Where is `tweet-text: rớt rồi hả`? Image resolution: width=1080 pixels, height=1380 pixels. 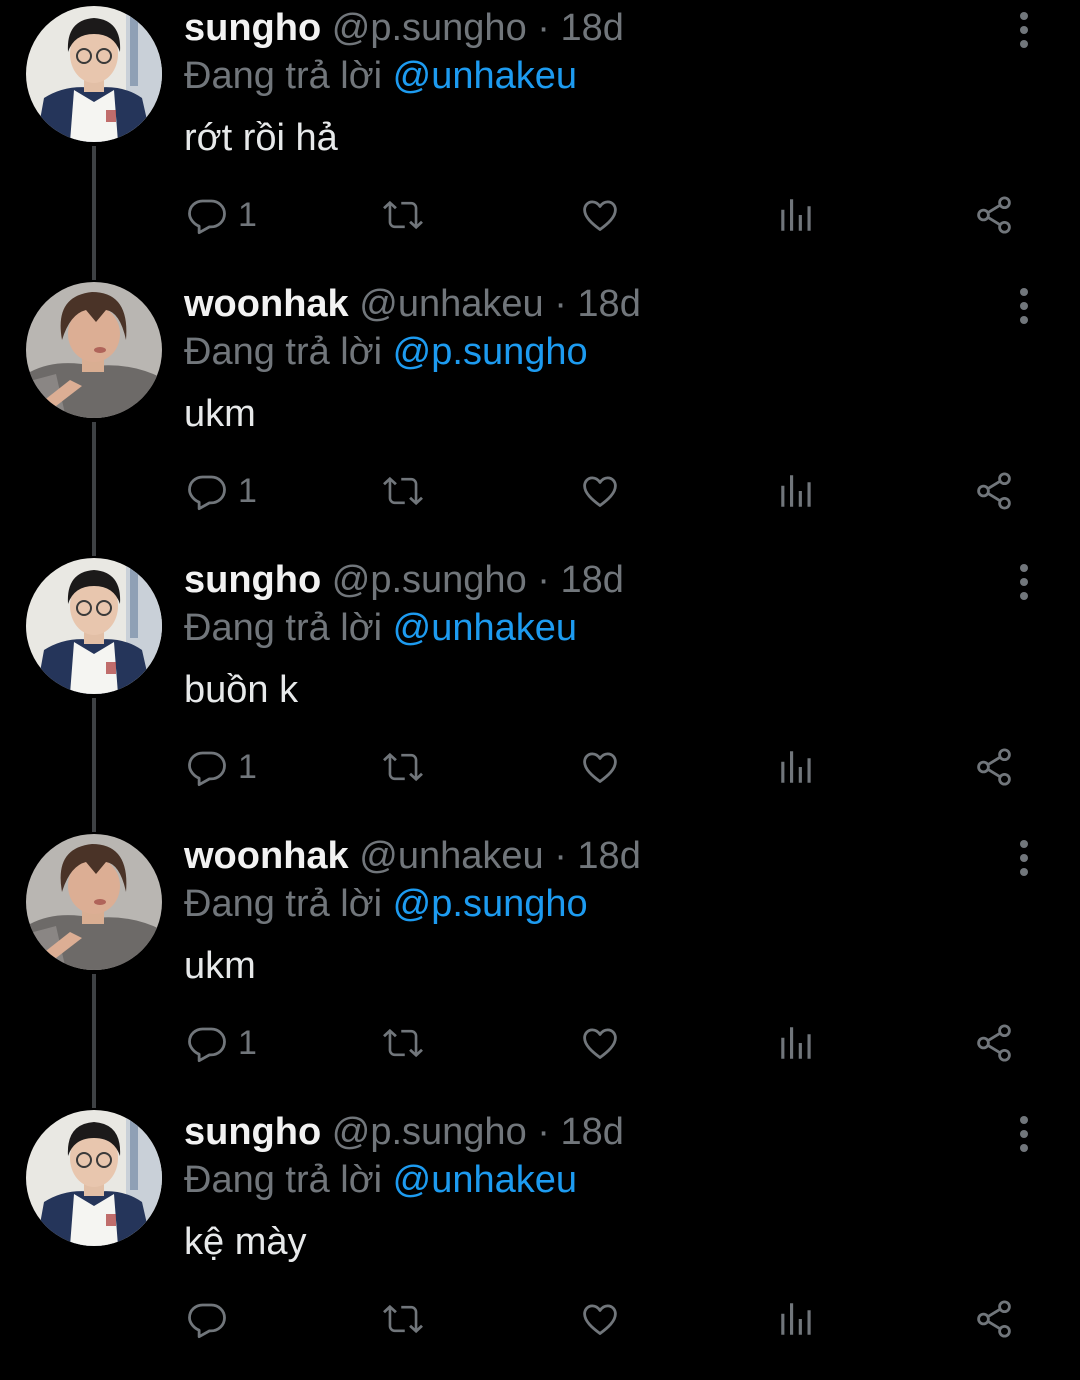 tweet-text: rớt rồi hả is located at coordinates (261, 138).